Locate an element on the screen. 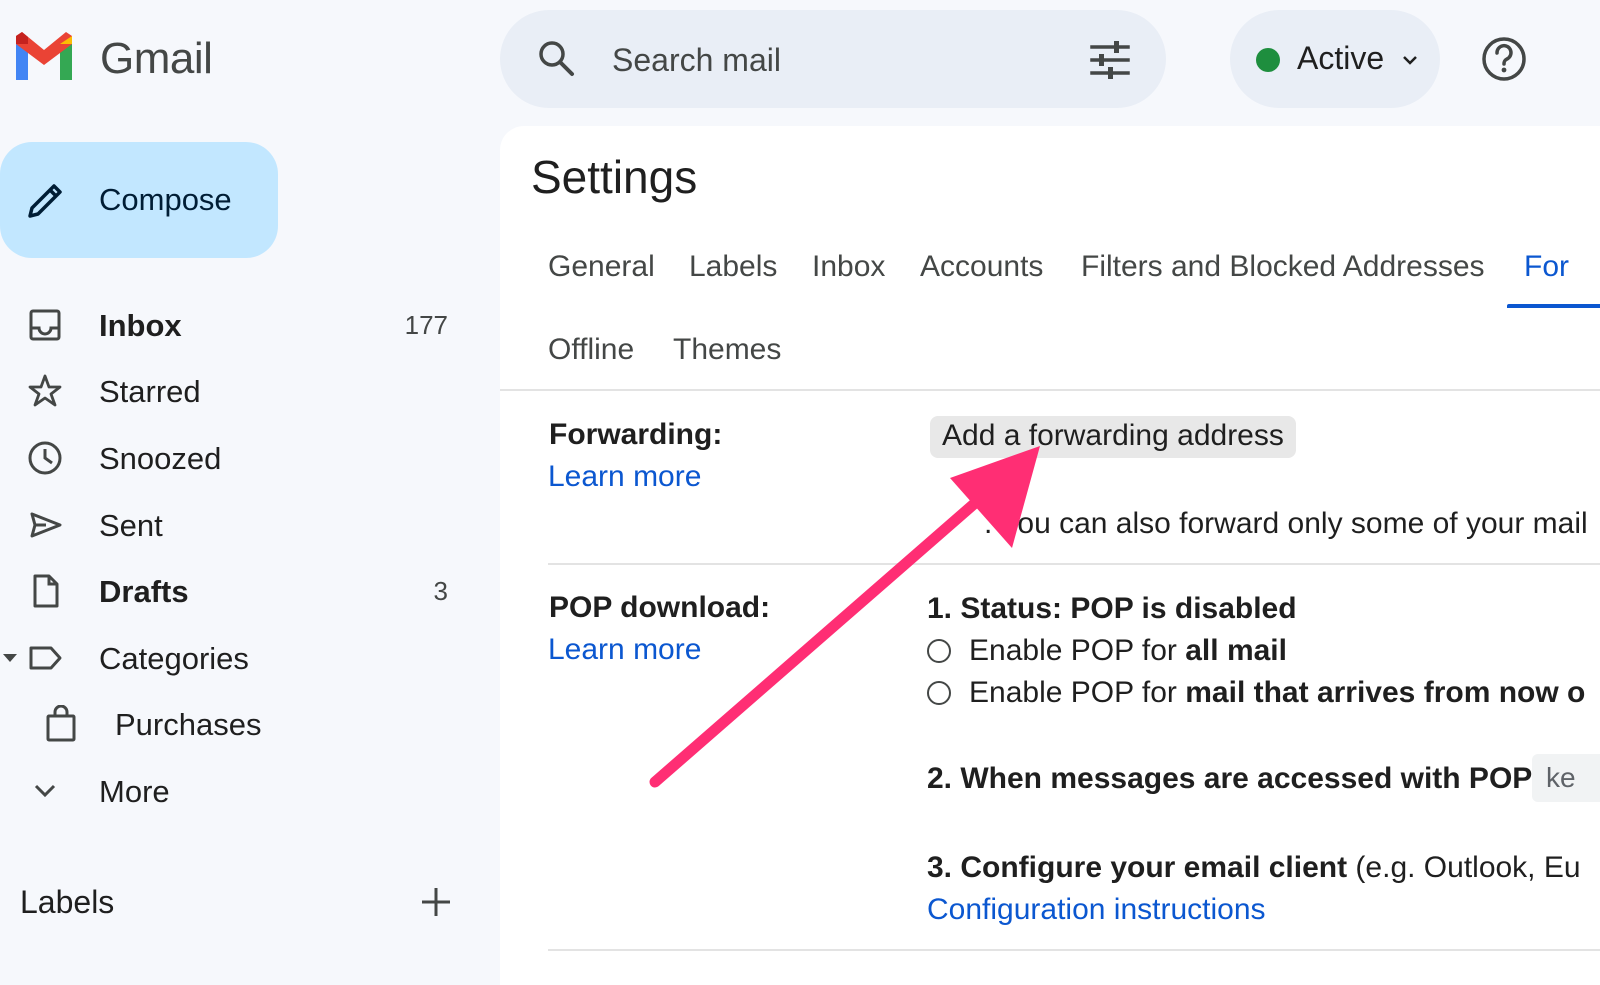  pop-option-all-mail: Enable POP for all mail is located at coordinates (1128, 651).